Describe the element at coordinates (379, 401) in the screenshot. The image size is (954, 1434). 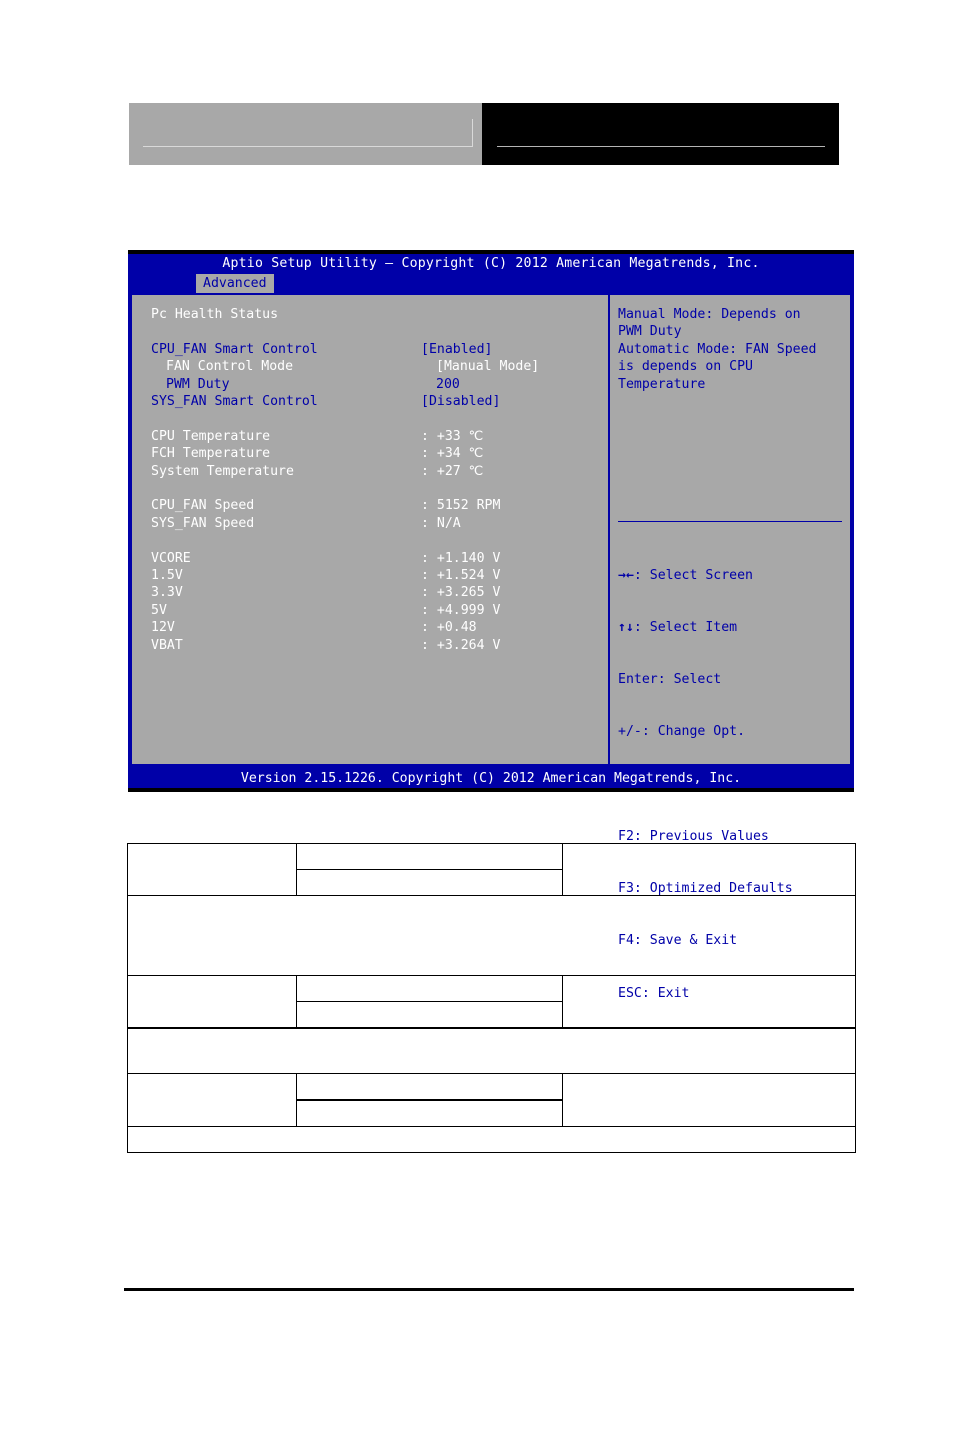
I see `setting-sys-fan-smart-control: SYS_FAN Smart Control [Disabled]` at that location.